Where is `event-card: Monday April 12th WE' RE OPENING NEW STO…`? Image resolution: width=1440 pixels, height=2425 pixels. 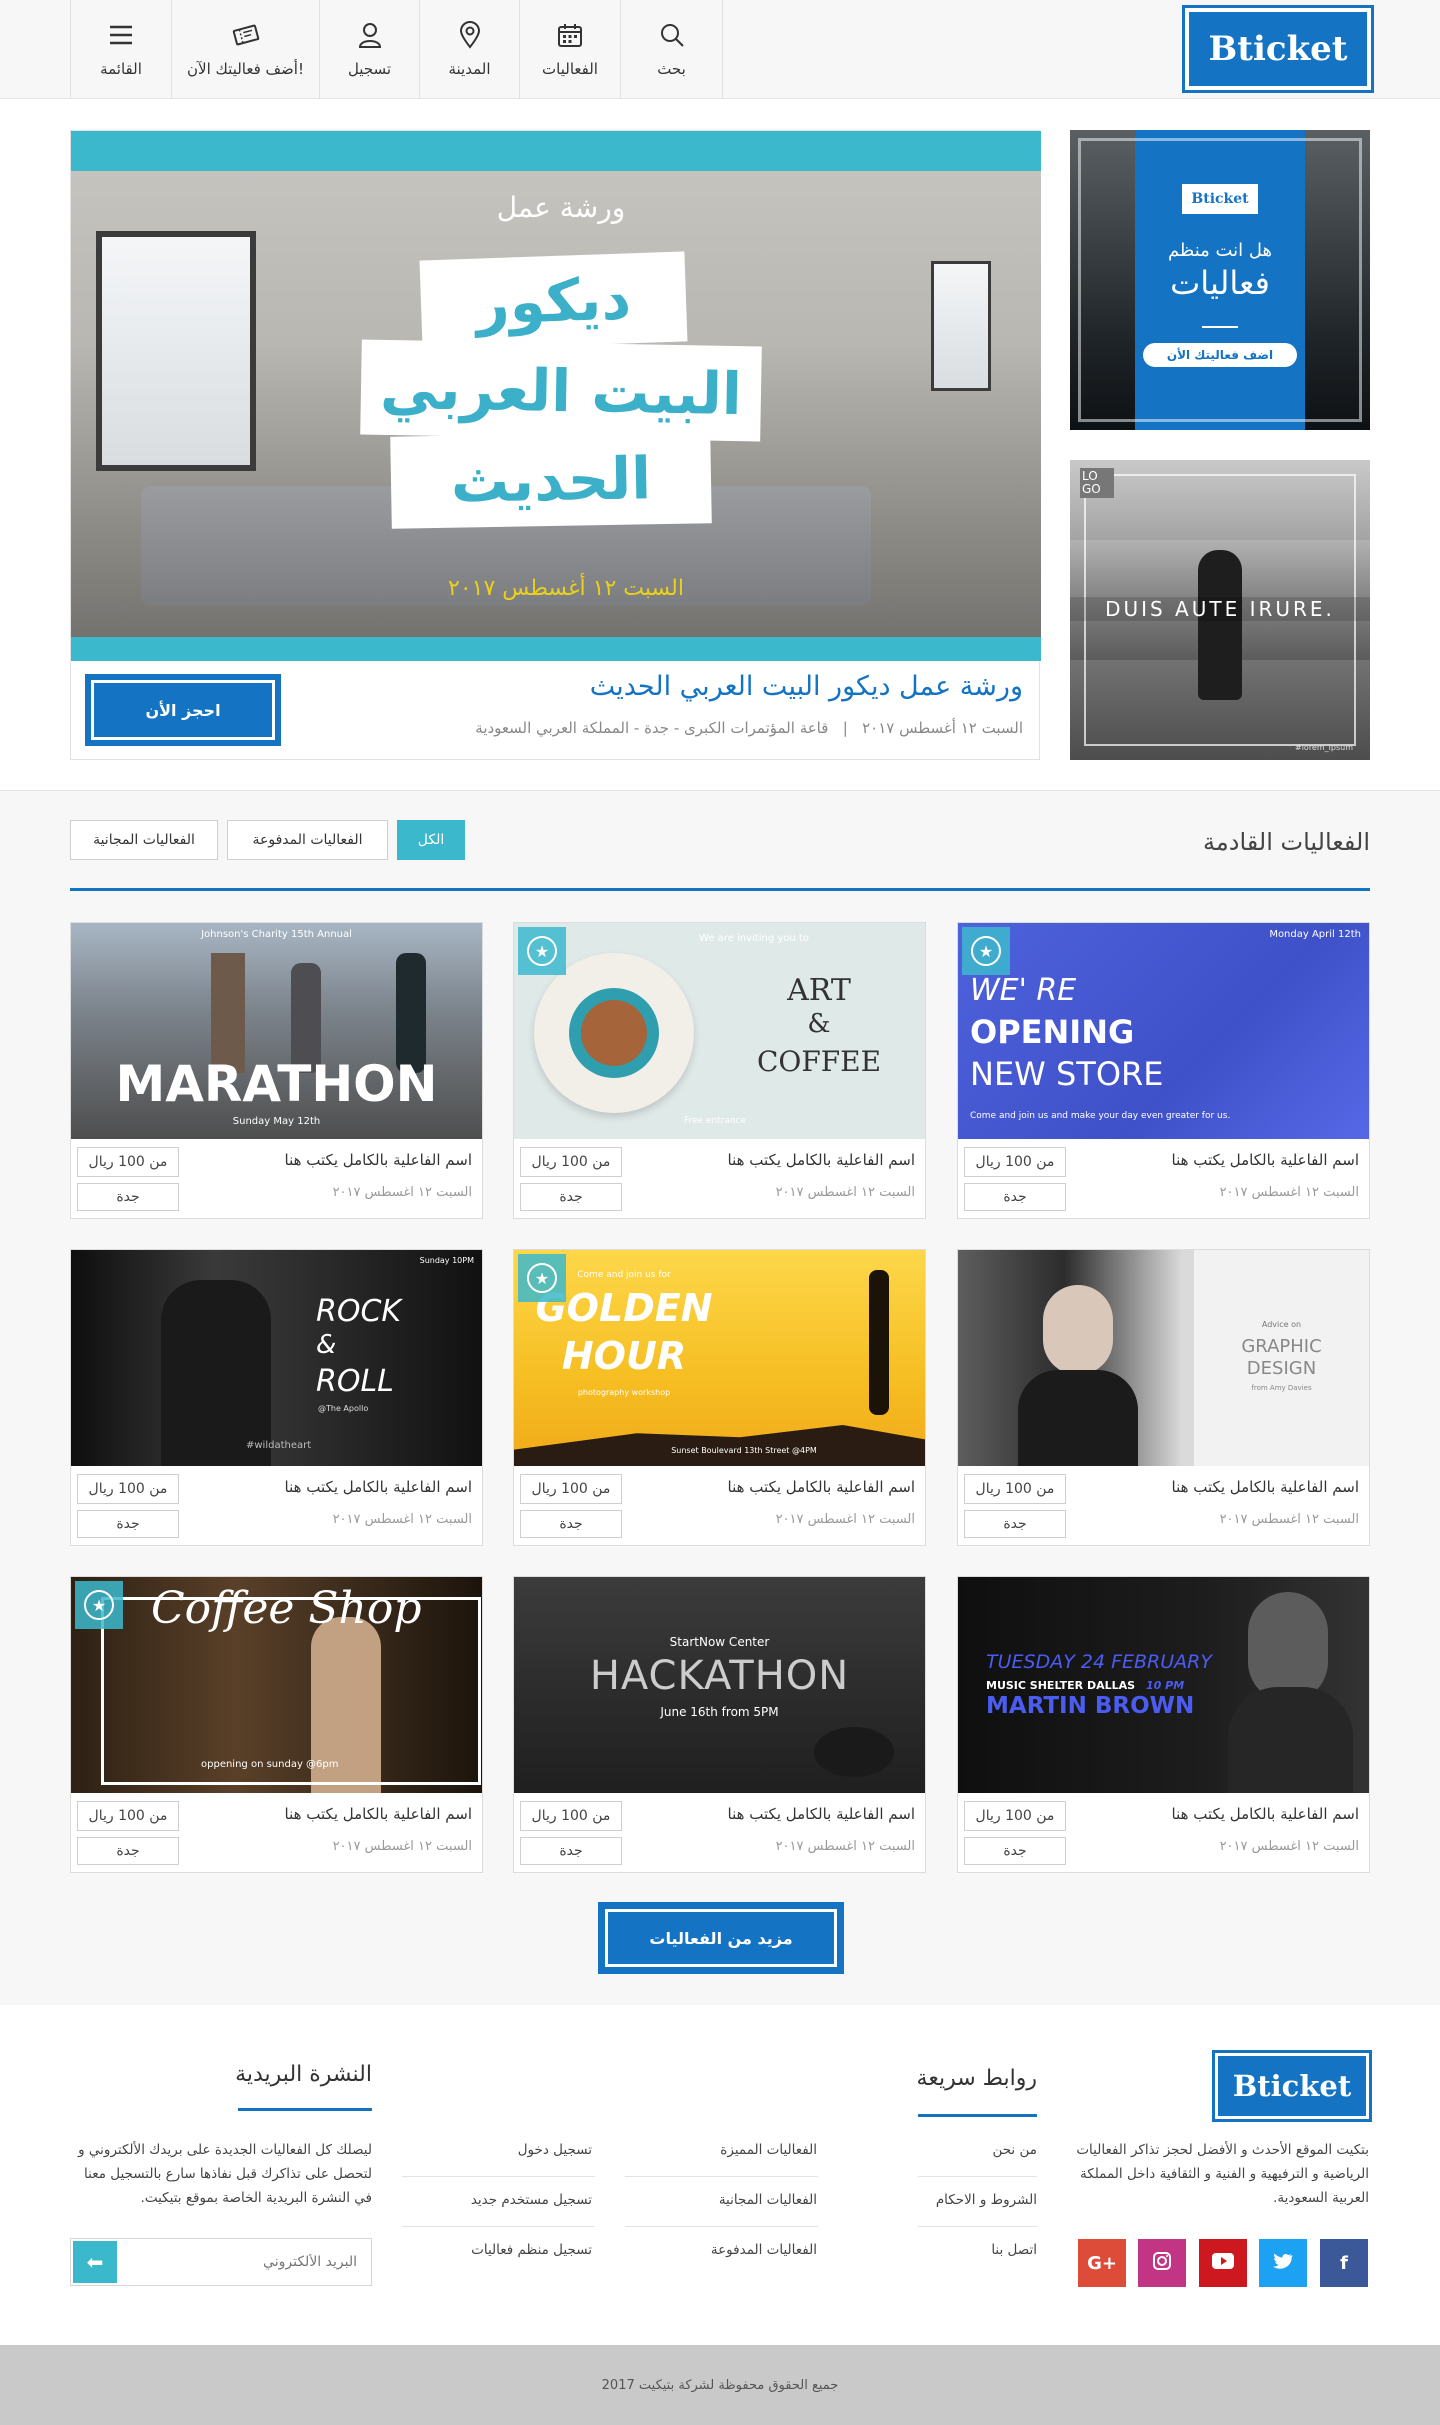
event-card: Monday April 12th WE' RE OPENING NEW STO… is located at coordinates (1163, 1070).